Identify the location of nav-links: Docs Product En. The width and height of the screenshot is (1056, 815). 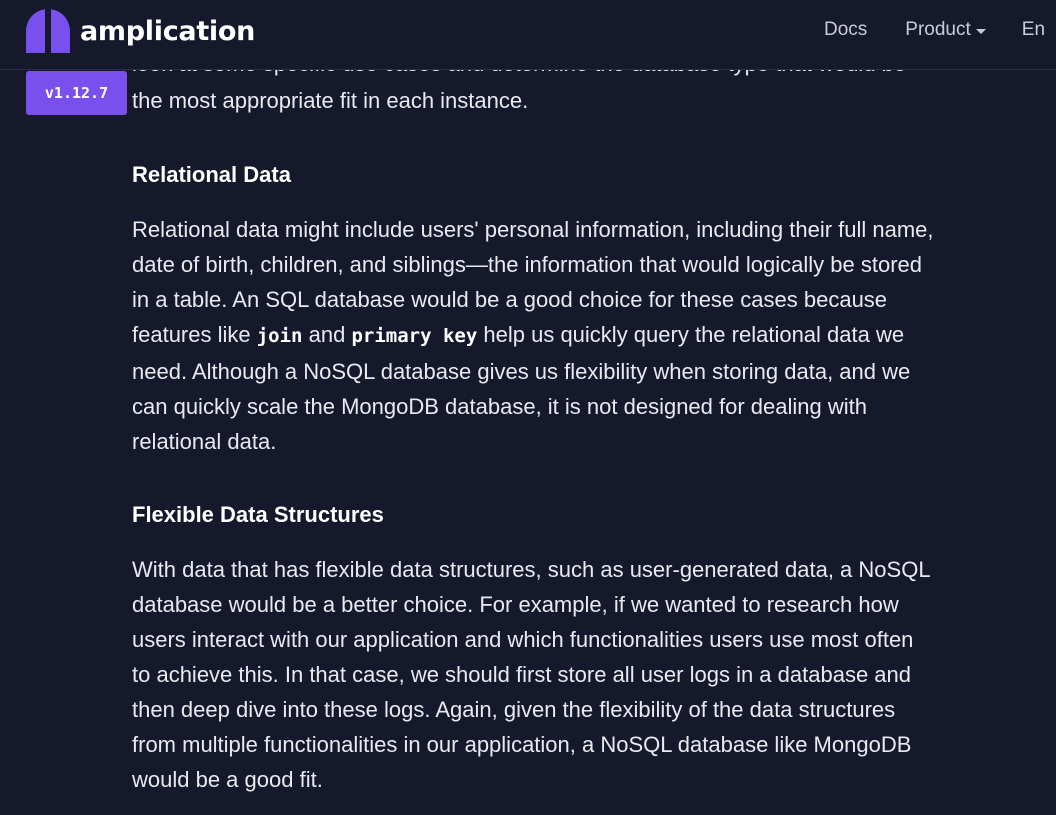
(934, 30).